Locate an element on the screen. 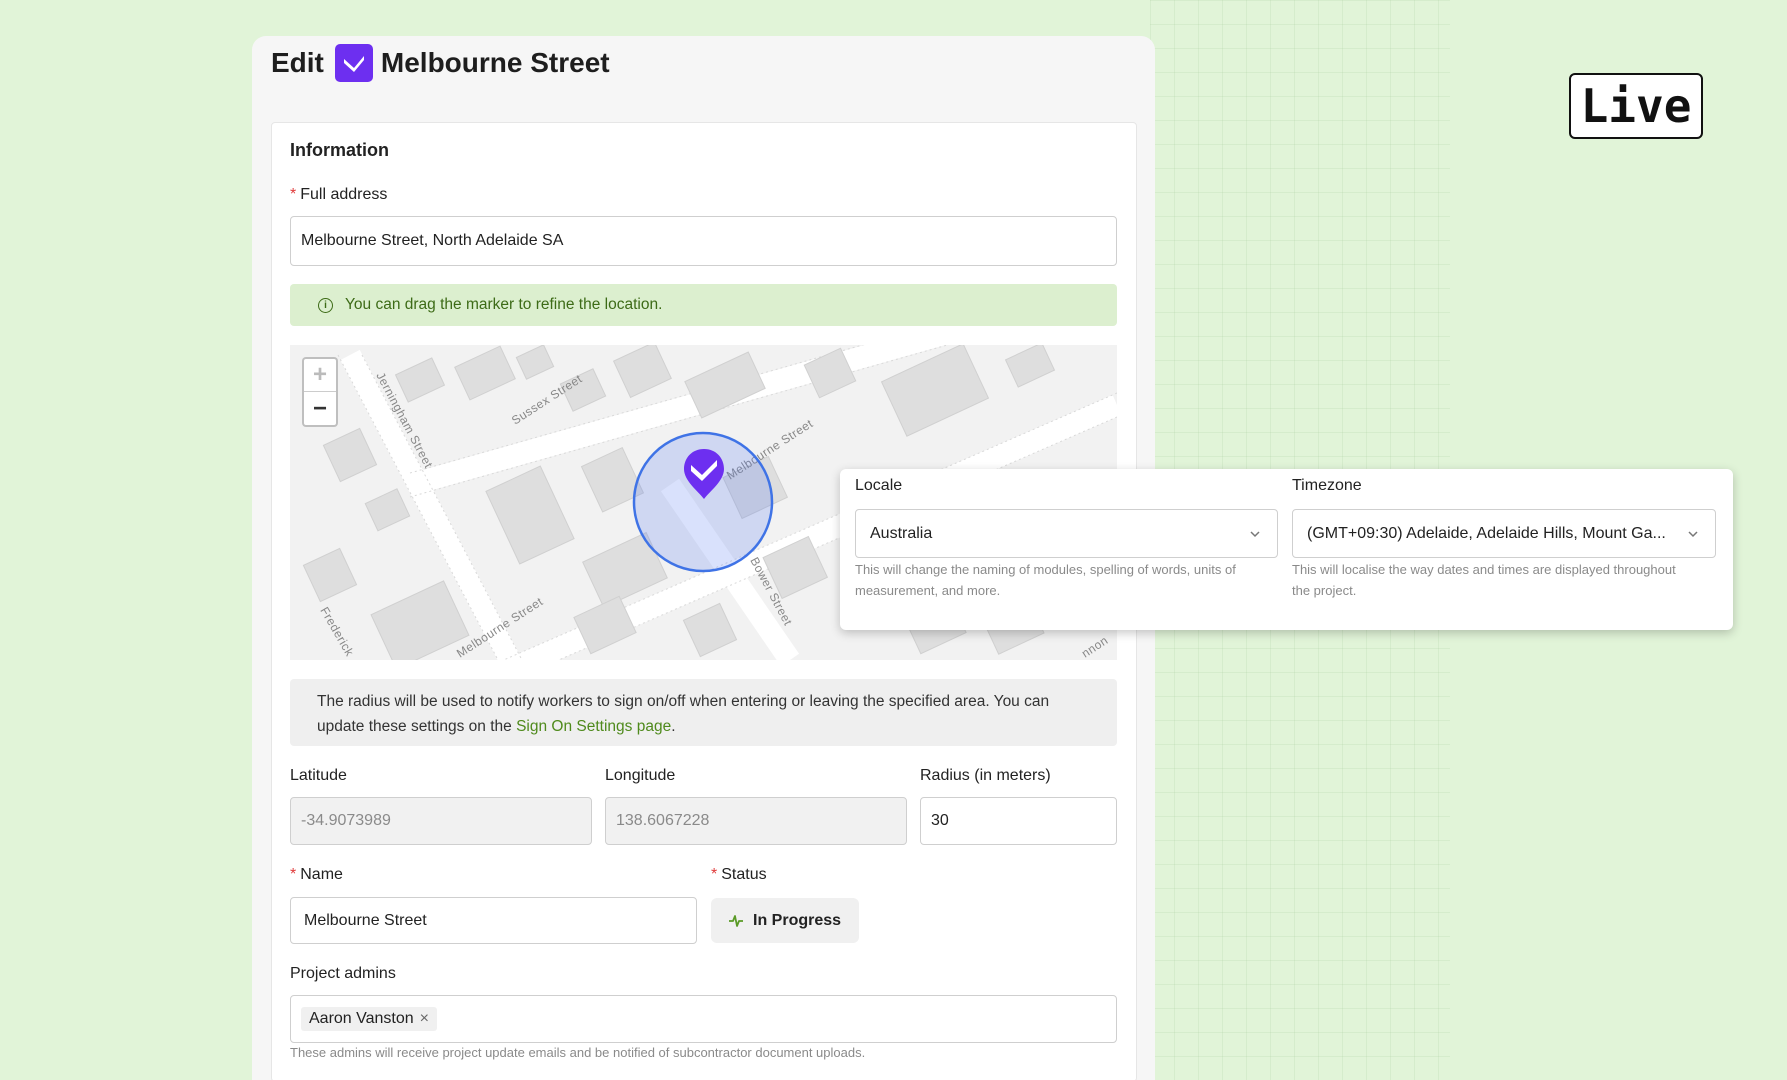  status-label: * Status is located at coordinates (739, 874).